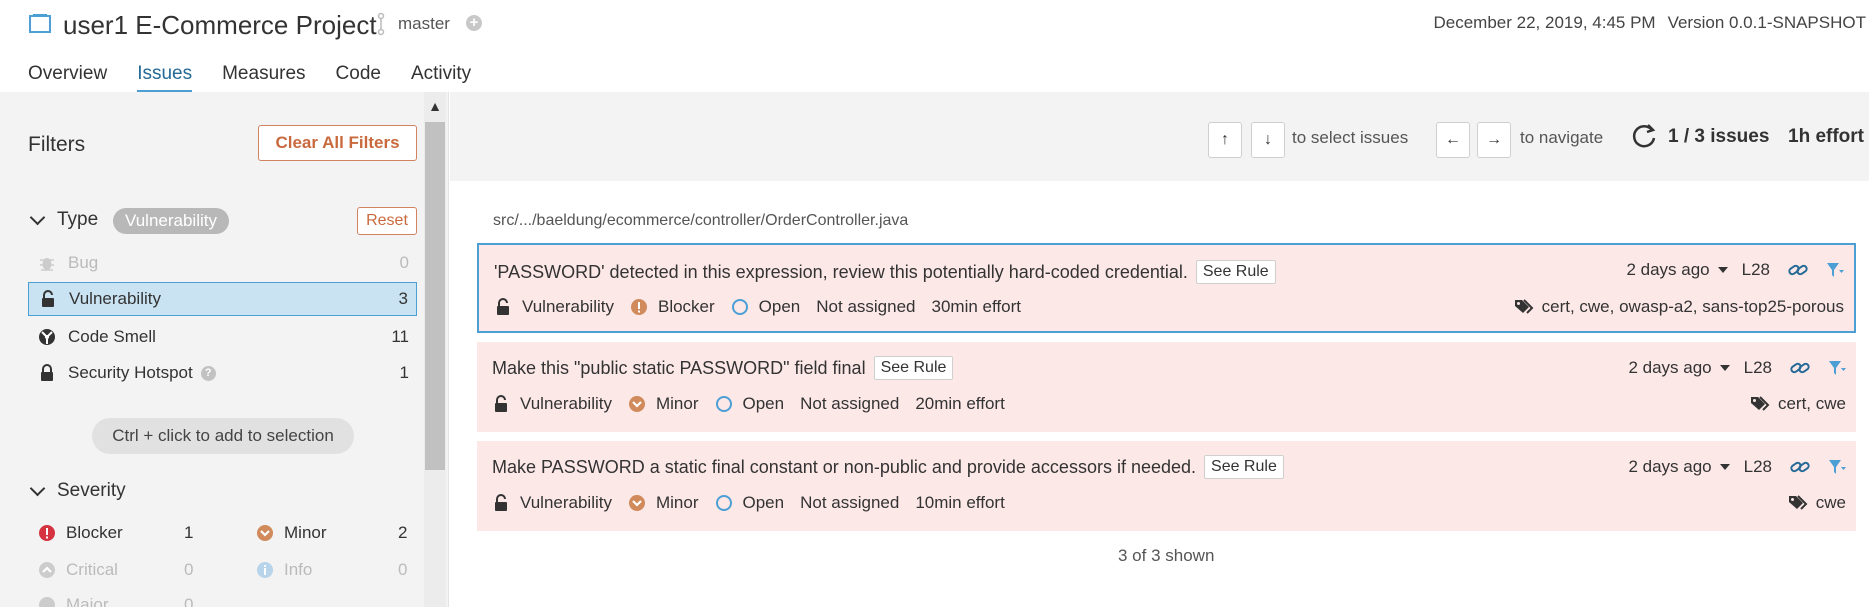 The height and width of the screenshot is (607, 1869). Describe the element at coordinates (1225, 140) in the screenshot. I see `key-up: ↑` at that location.